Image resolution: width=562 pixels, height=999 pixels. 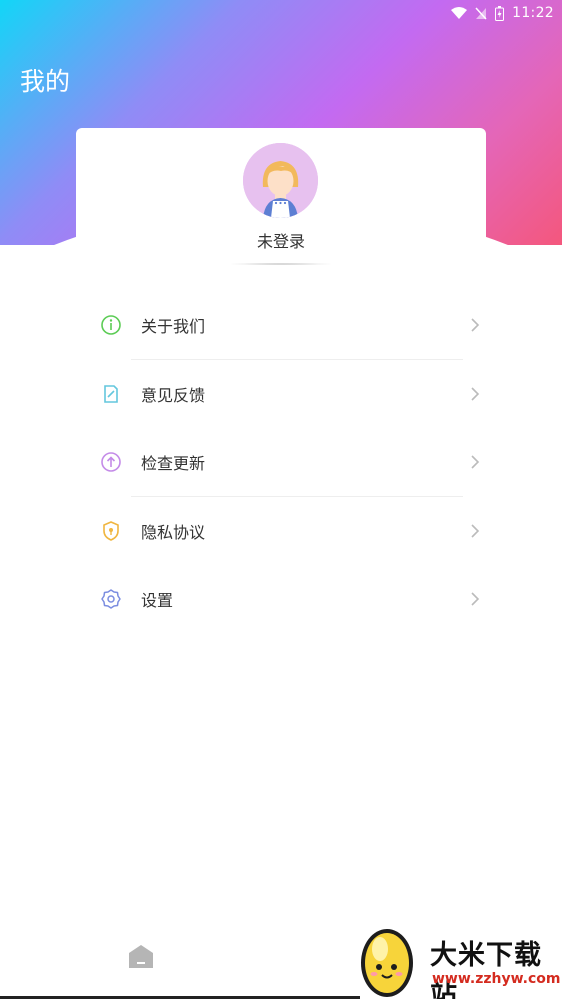 What do you see at coordinates (157, 600) in the screenshot?
I see `menu-item-label: 设置` at bounding box center [157, 600].